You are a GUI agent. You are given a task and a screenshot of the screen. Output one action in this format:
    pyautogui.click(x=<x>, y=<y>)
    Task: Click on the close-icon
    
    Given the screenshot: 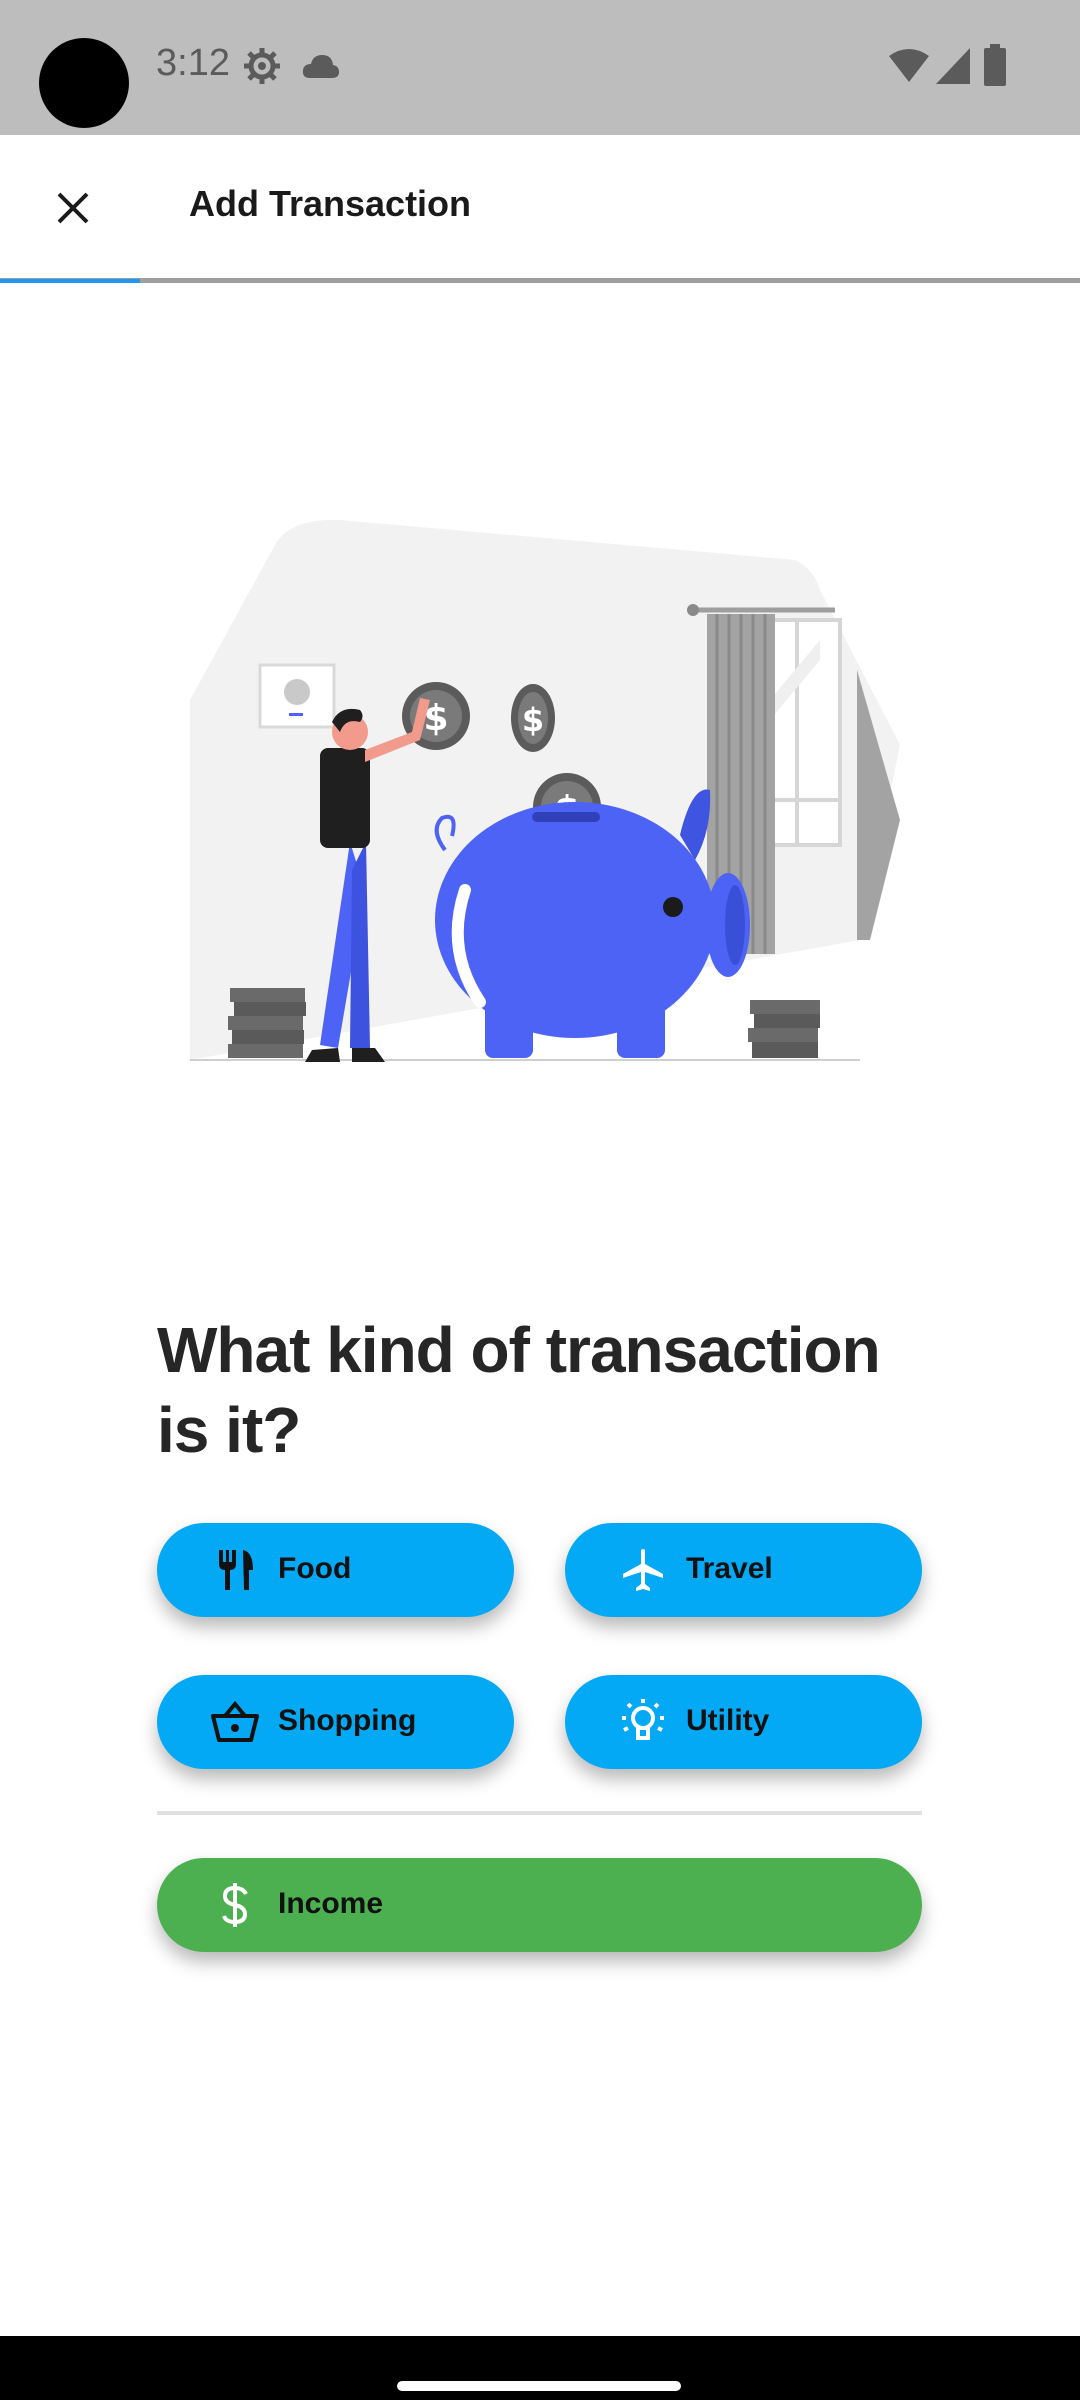 What is the action you would take?
    pyautogui.click(x=73, y=208)
    